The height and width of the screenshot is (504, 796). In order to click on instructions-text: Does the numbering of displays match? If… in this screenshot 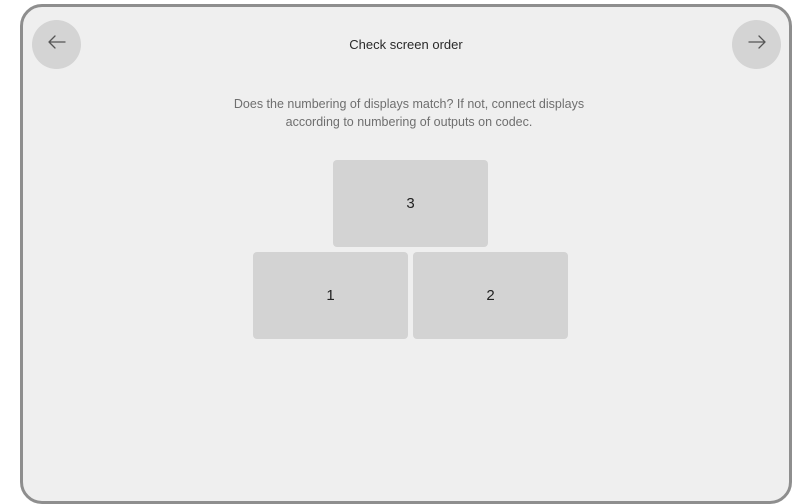, I will do `click(409, 113)`.